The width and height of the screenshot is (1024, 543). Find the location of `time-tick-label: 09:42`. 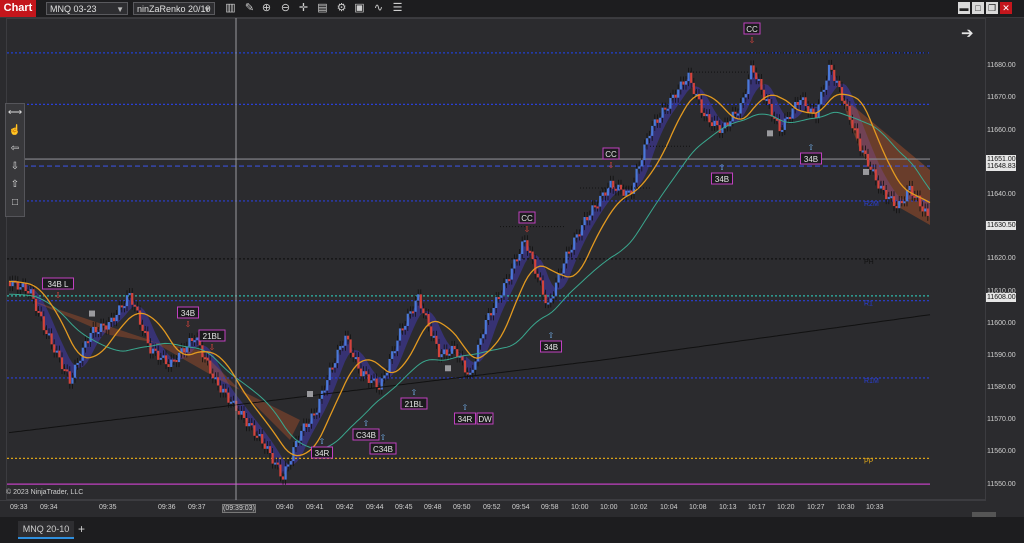

time-tick-label: 09:42 is located at coordinates (345, 507).